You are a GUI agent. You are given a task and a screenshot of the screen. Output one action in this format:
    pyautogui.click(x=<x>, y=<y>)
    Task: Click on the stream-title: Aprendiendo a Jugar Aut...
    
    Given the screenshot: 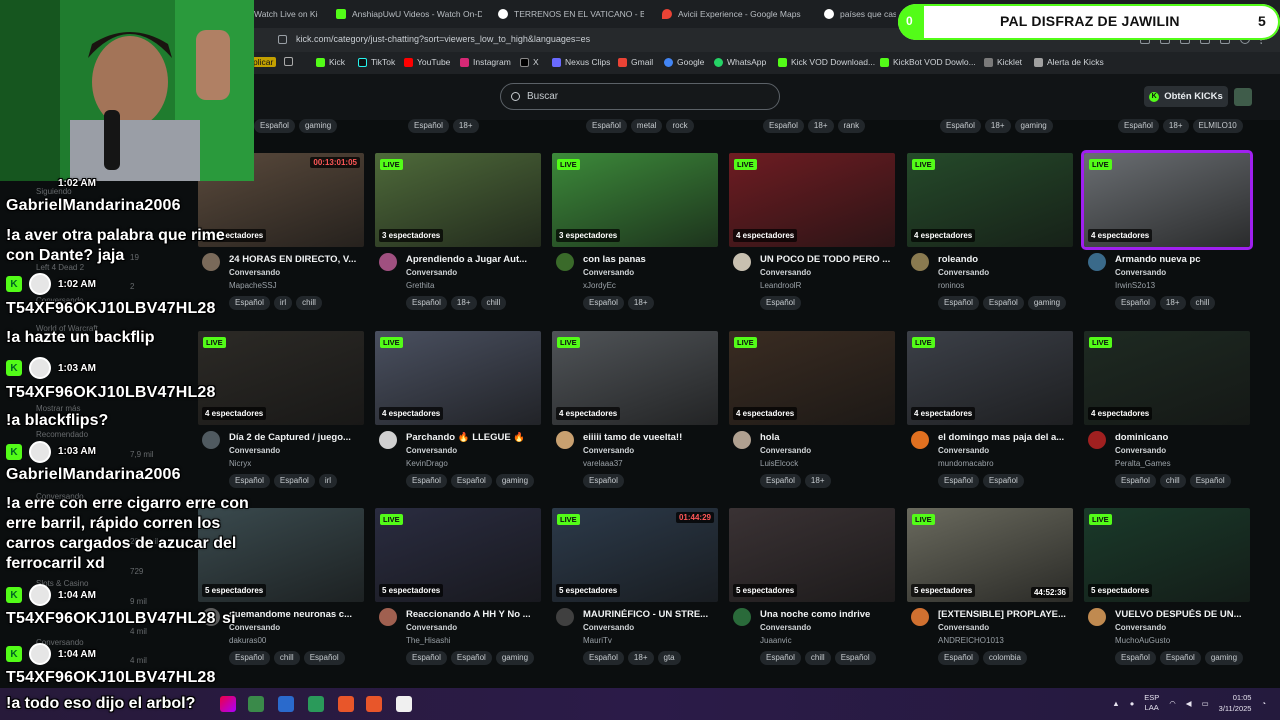 What is the action you would take?
    pyautogui.click(x=473, y=259)
    